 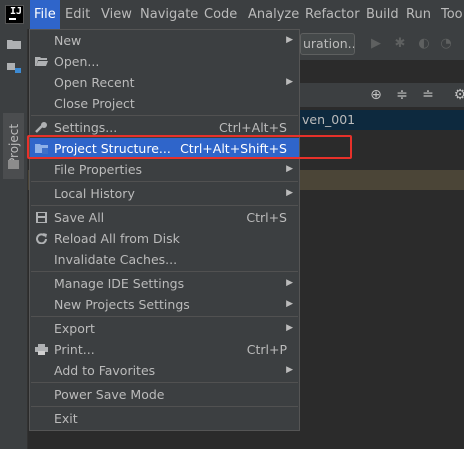 I want to click on folder-open-icon, so click(x=41, y=61).